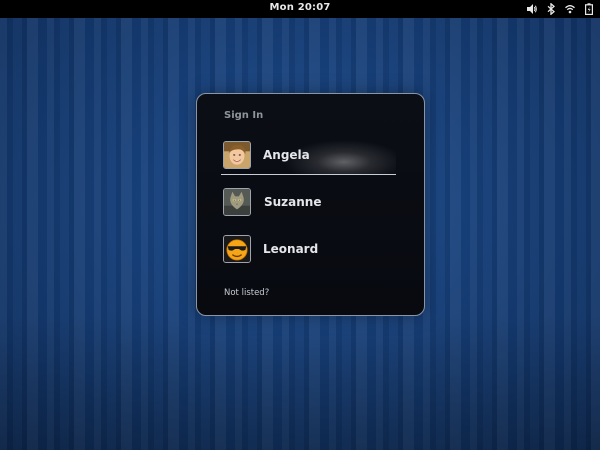 This screenshot has width=600, height=450. What do you see at coordinates (237, 155) in the screenshot?
I see `person-photo-avatar` at bounding box center [237, 155].